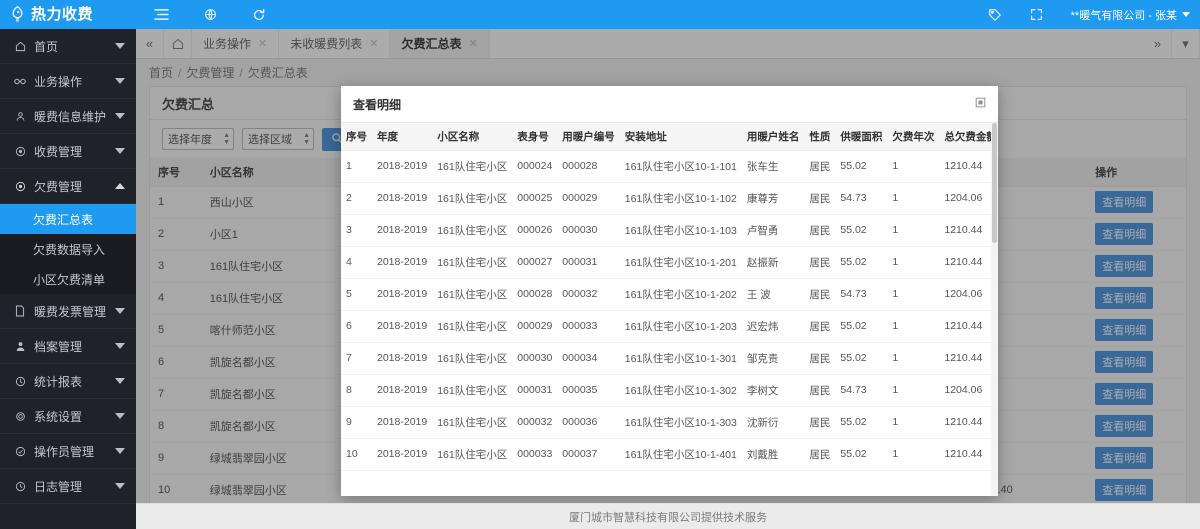 The width and height of the screenshot is (1200, 529). What do you see at coordinates (20, 116) in the screenshot?
I see `user-edit-icon` at bounding box center [20, 116].